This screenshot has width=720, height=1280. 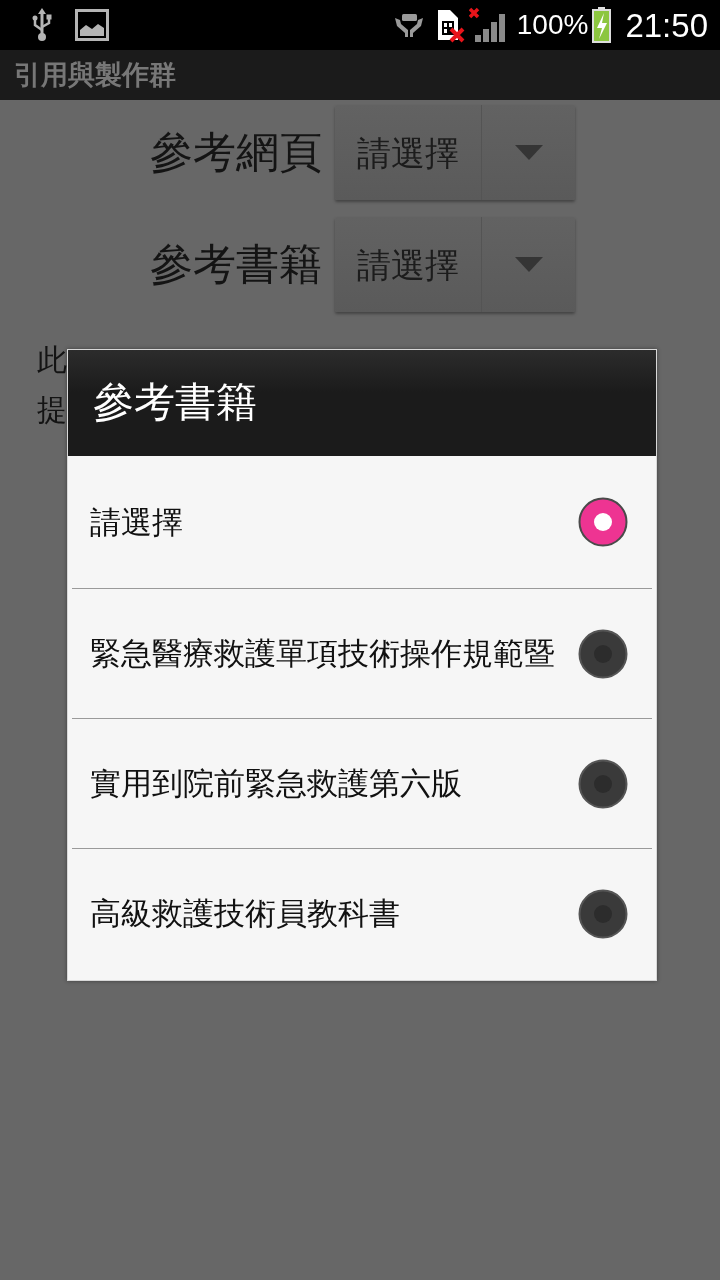 I want to click on app-title: 引用與製作群, so click(x=95, y=75).